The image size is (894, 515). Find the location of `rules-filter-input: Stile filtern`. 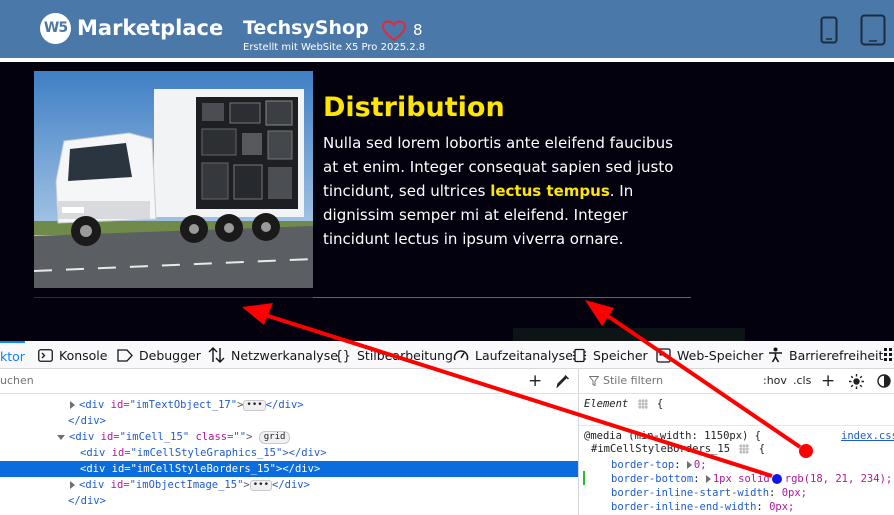

rules-filter-input: Stile filtern is located at coordinates (633, 380).